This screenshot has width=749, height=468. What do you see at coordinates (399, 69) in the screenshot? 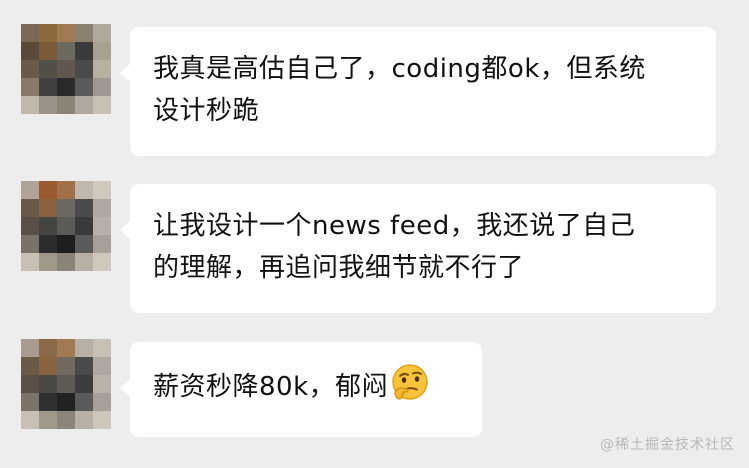
I see `message-line: 我真是高估自己了，coding都ok，但系统` at bounding box center [399, 69].